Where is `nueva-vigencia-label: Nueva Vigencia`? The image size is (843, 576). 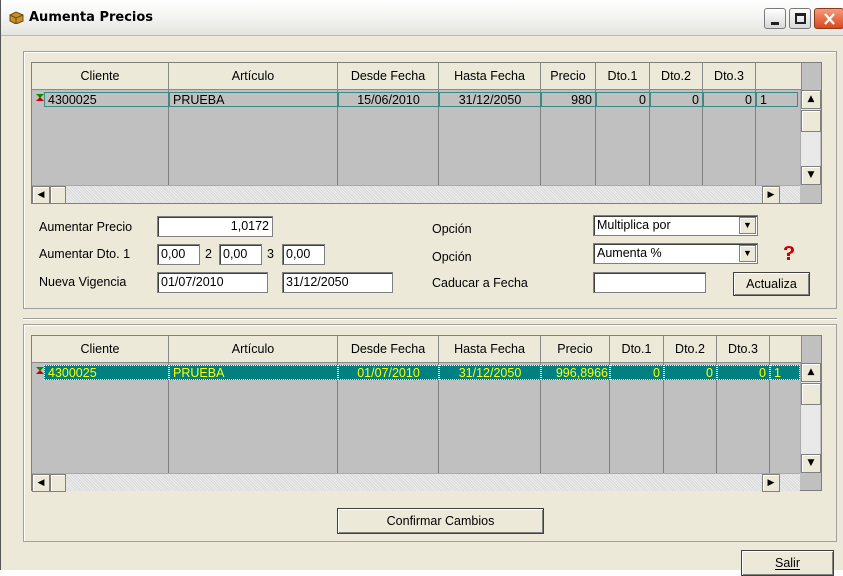
nueva-vigencia-label: Nueva Vigencia is located at coordinates (83, 282).